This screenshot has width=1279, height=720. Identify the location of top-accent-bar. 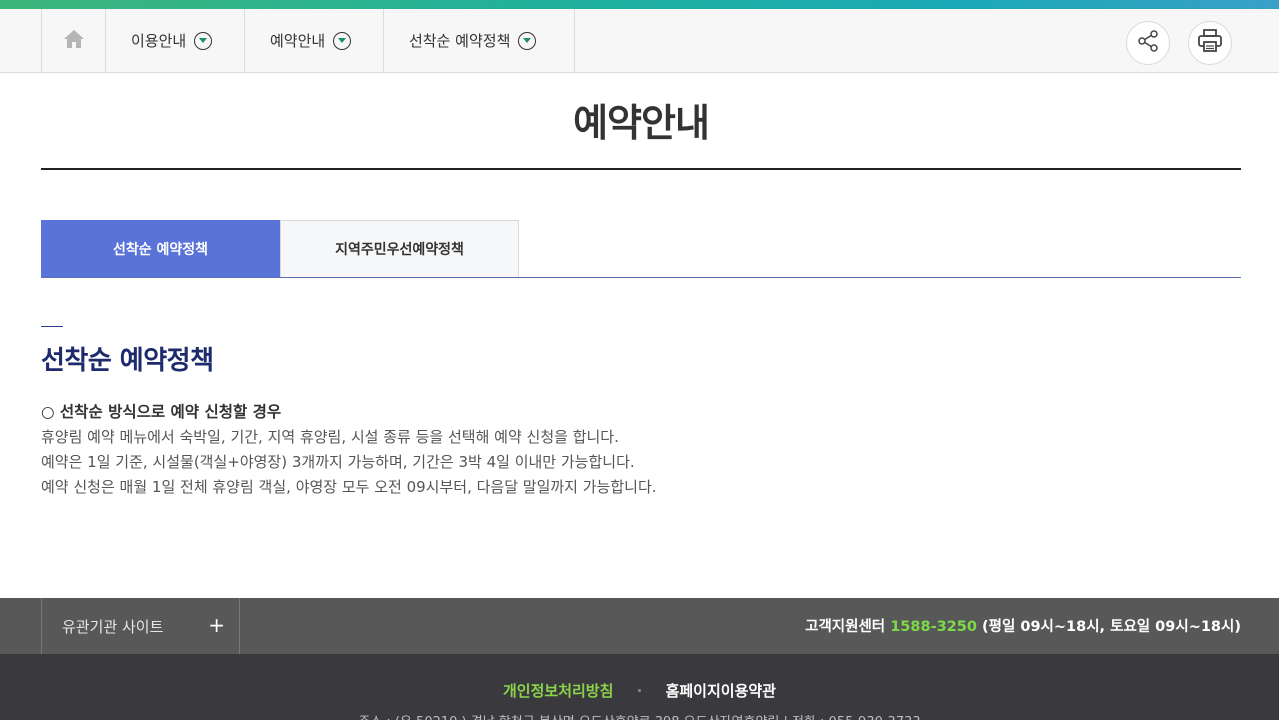
(639, 4).